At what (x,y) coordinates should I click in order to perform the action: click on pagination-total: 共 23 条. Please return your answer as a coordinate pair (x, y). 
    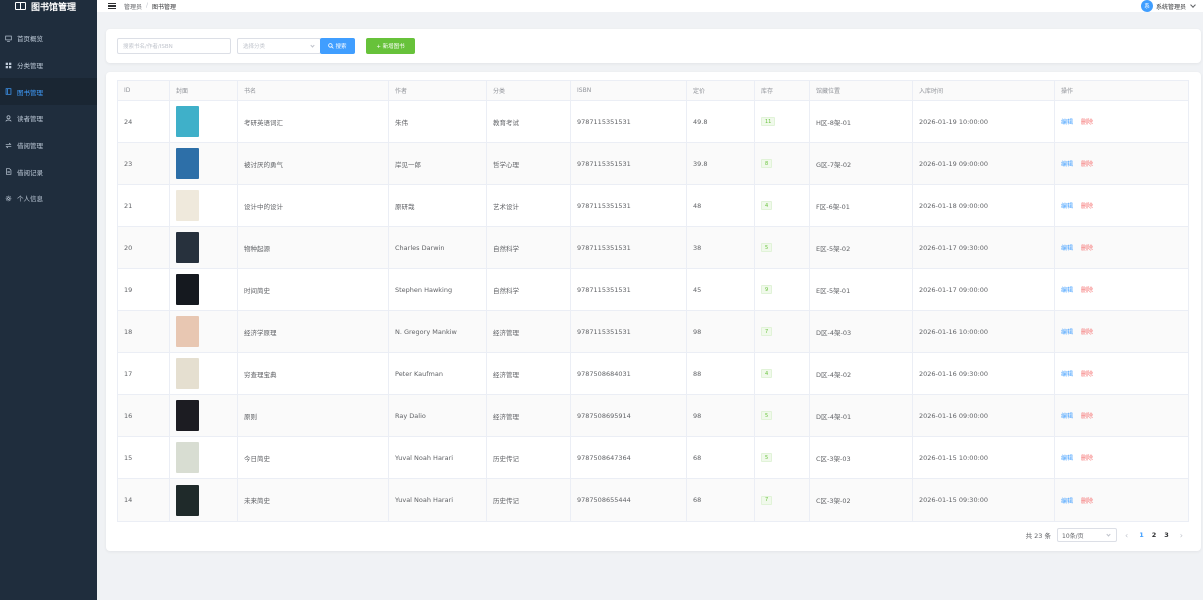
    Looking at the image, I should click on (1038, 536).